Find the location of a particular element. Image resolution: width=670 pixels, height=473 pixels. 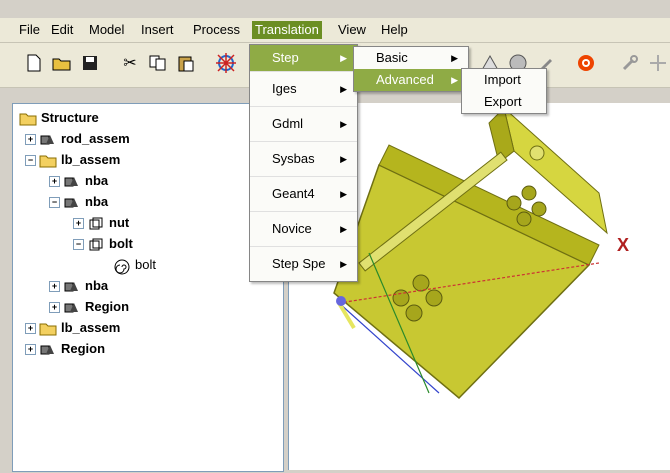

menu-advanced: Advanced ▶ is located at coordinates (411, 80).